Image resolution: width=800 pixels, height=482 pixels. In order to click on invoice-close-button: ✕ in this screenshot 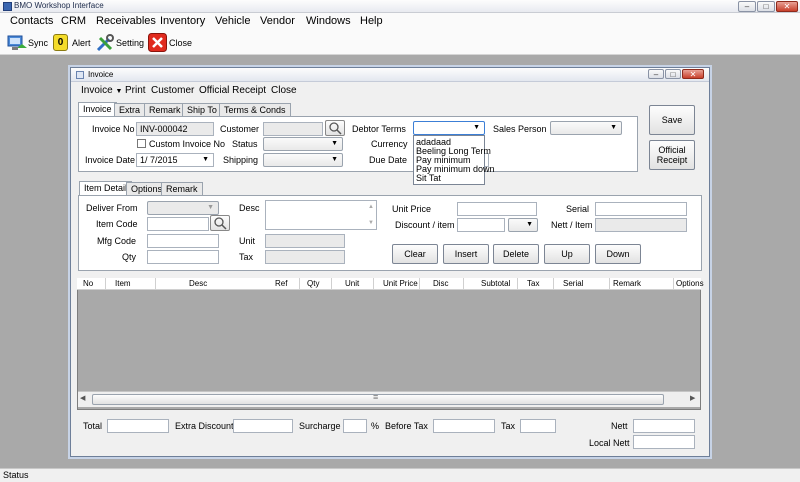, I will do `click(693, 74)`.